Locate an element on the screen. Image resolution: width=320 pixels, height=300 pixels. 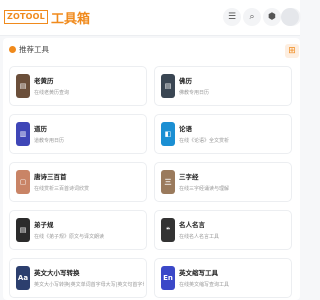
tool-card: ◧ 论语在线《论语》全文赏析 is located at coordinates (223, 134).